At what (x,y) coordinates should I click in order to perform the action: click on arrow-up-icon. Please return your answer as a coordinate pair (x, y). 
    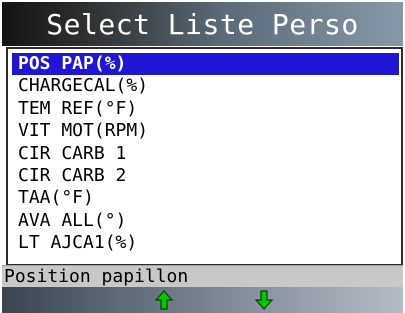
    Looking at the image, I should click on (164, 300).